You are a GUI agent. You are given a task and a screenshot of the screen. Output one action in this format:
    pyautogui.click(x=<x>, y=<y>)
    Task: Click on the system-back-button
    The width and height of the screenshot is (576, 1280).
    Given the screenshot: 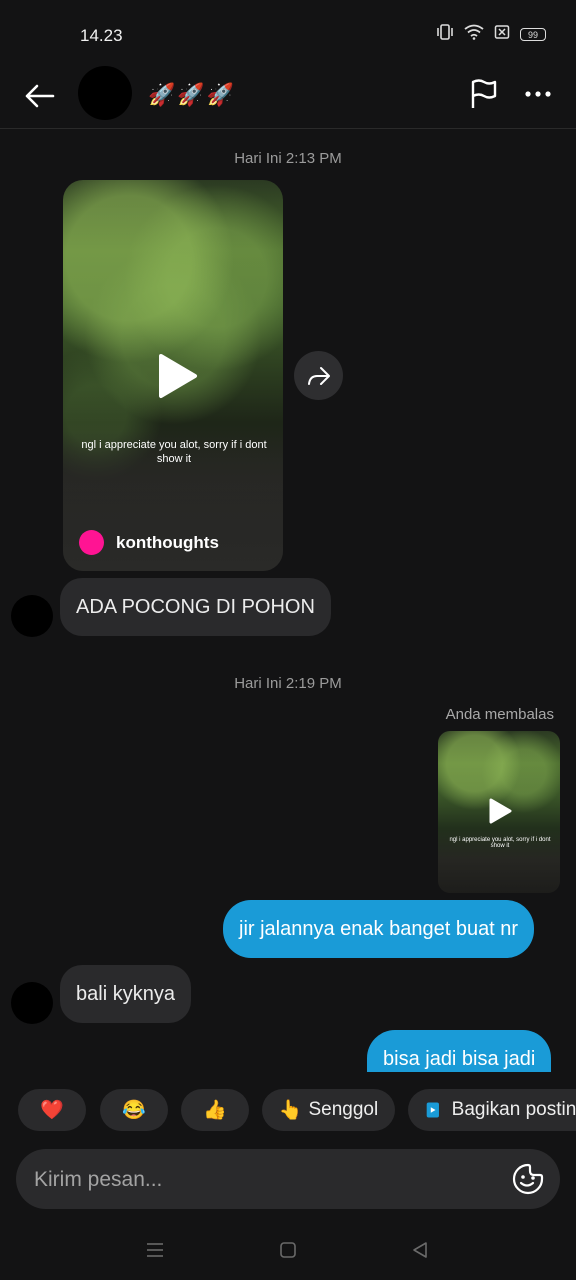 What is the action you would take?
    pyautogui.click(x=420, y=1250)
    